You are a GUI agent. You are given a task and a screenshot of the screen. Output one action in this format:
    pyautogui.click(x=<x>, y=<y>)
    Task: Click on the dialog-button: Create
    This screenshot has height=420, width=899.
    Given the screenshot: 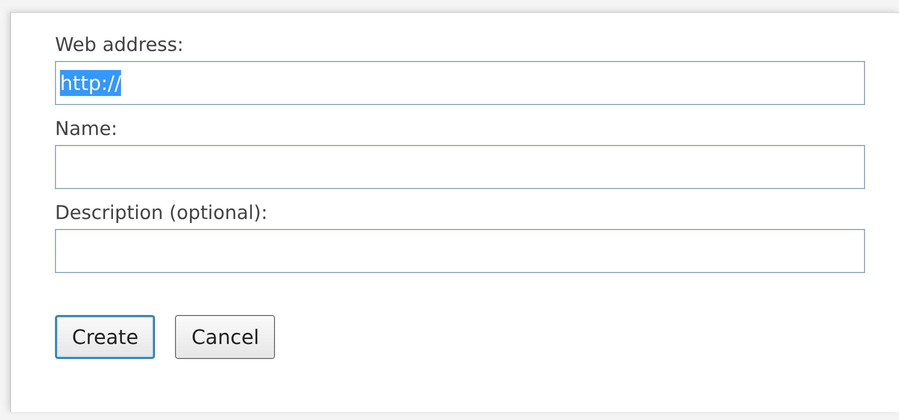 What is the action you would take?
    pyautogui.click(x=105, y=337)
    